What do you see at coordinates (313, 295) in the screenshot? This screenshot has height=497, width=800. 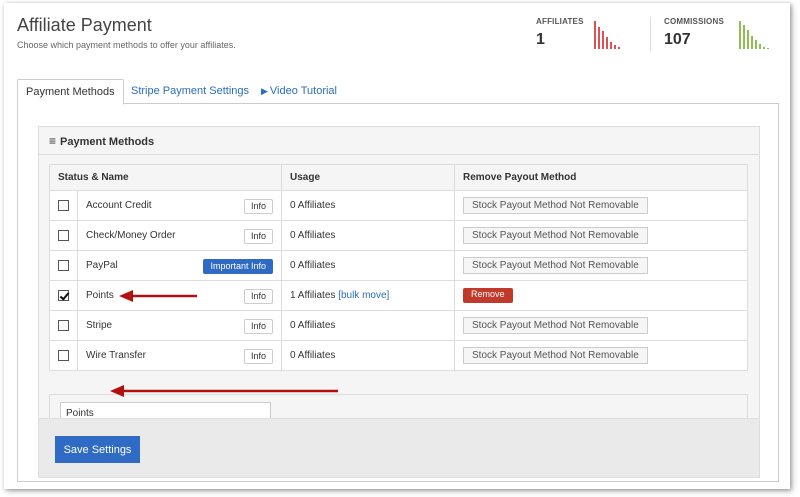 I see `usage-text: 1 Affiliates` at bounding box center [313, 295].